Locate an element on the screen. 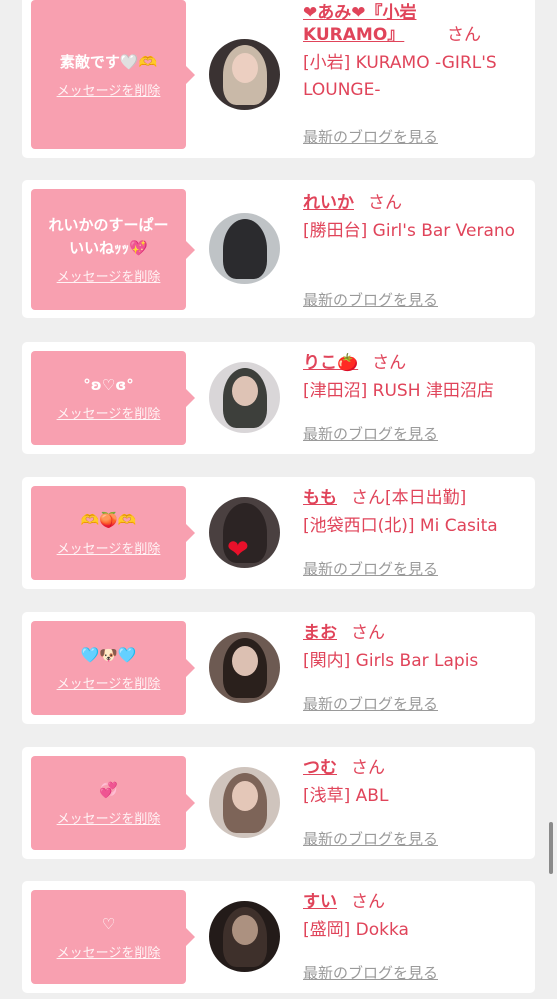  shop-name: [池袋西口(北)] Mi Casita is located at coordinates (400, 526).